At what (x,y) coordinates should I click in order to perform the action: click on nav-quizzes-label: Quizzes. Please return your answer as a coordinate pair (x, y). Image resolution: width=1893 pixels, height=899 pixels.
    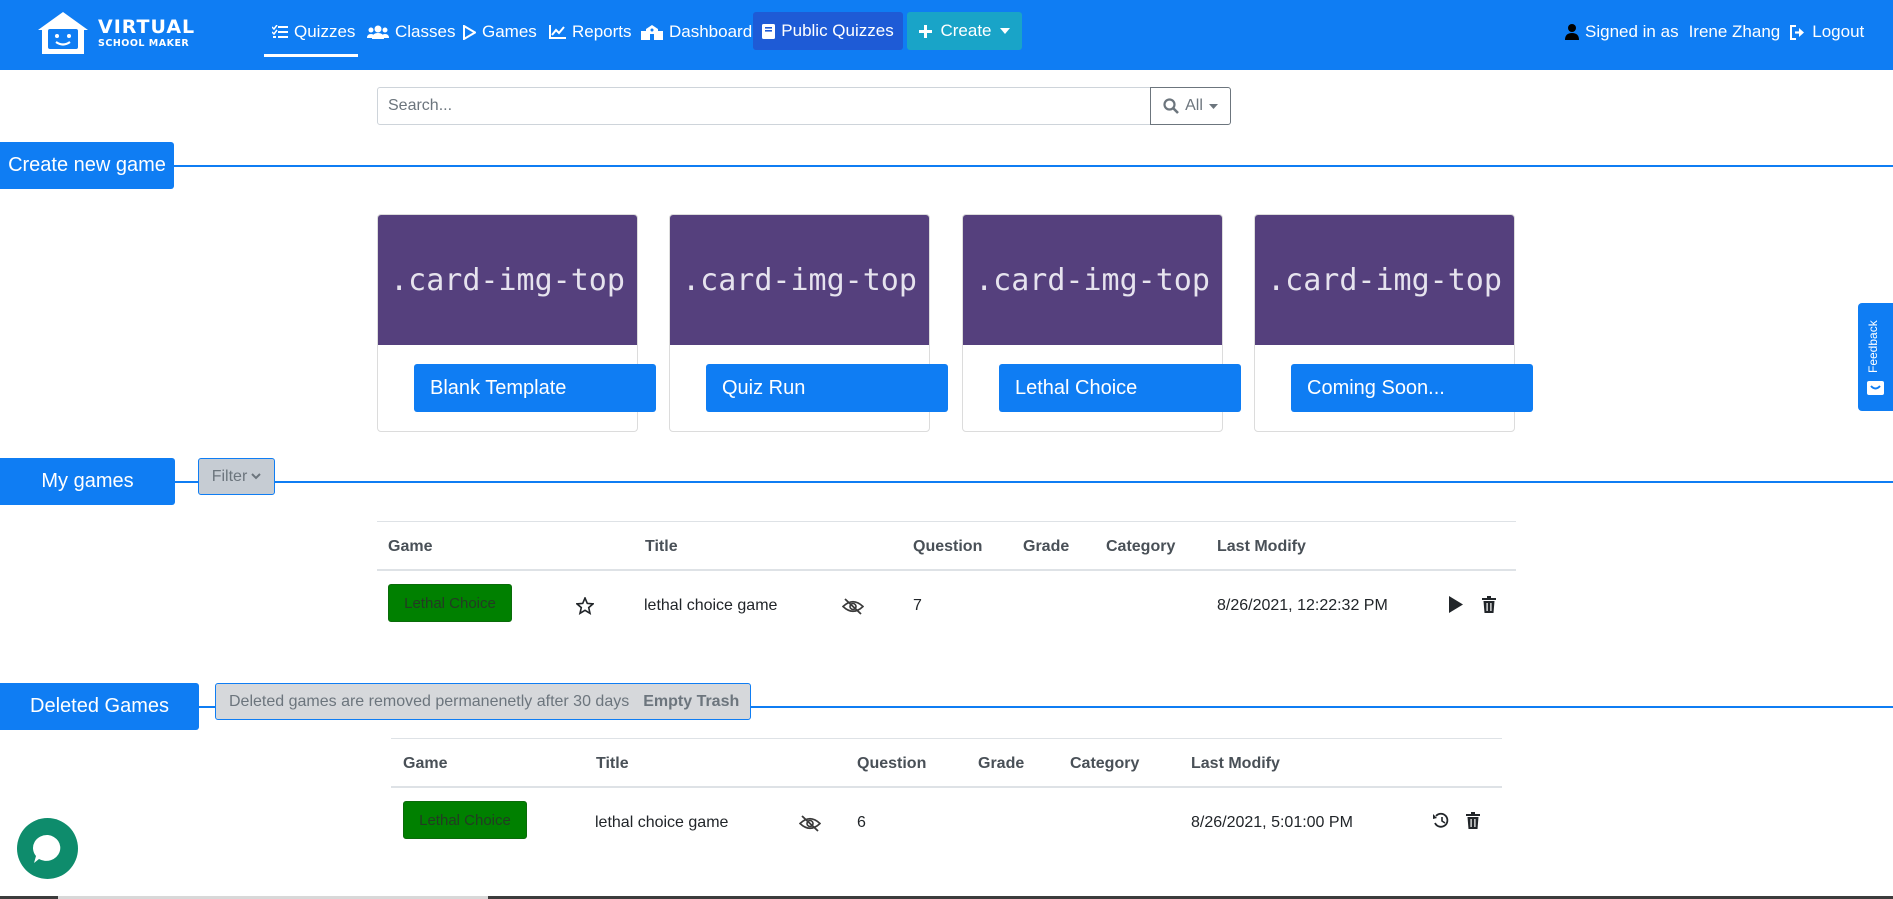
    Looking at the image, I should click on (325, 31).